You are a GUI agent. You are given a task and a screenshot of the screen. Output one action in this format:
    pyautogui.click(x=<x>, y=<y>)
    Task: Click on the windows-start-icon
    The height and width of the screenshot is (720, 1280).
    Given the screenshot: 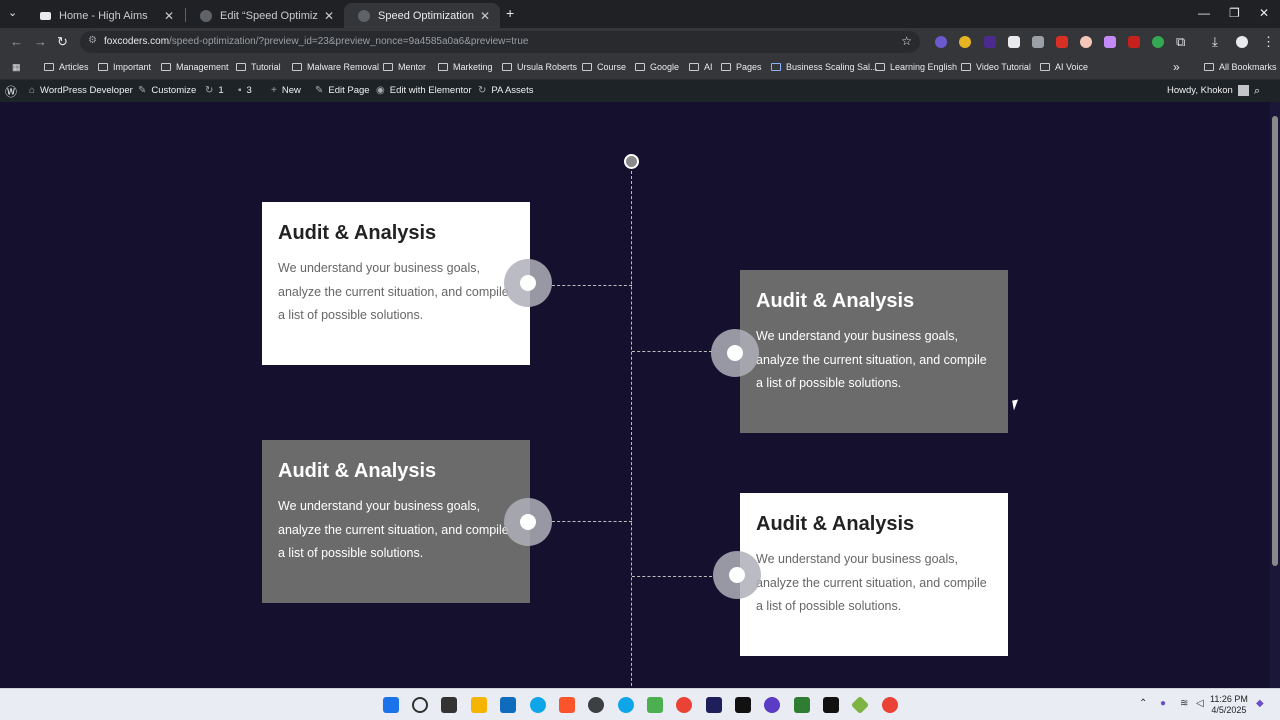 What is the action you would take?
    pyautogui.click(x=391, y=705)
    